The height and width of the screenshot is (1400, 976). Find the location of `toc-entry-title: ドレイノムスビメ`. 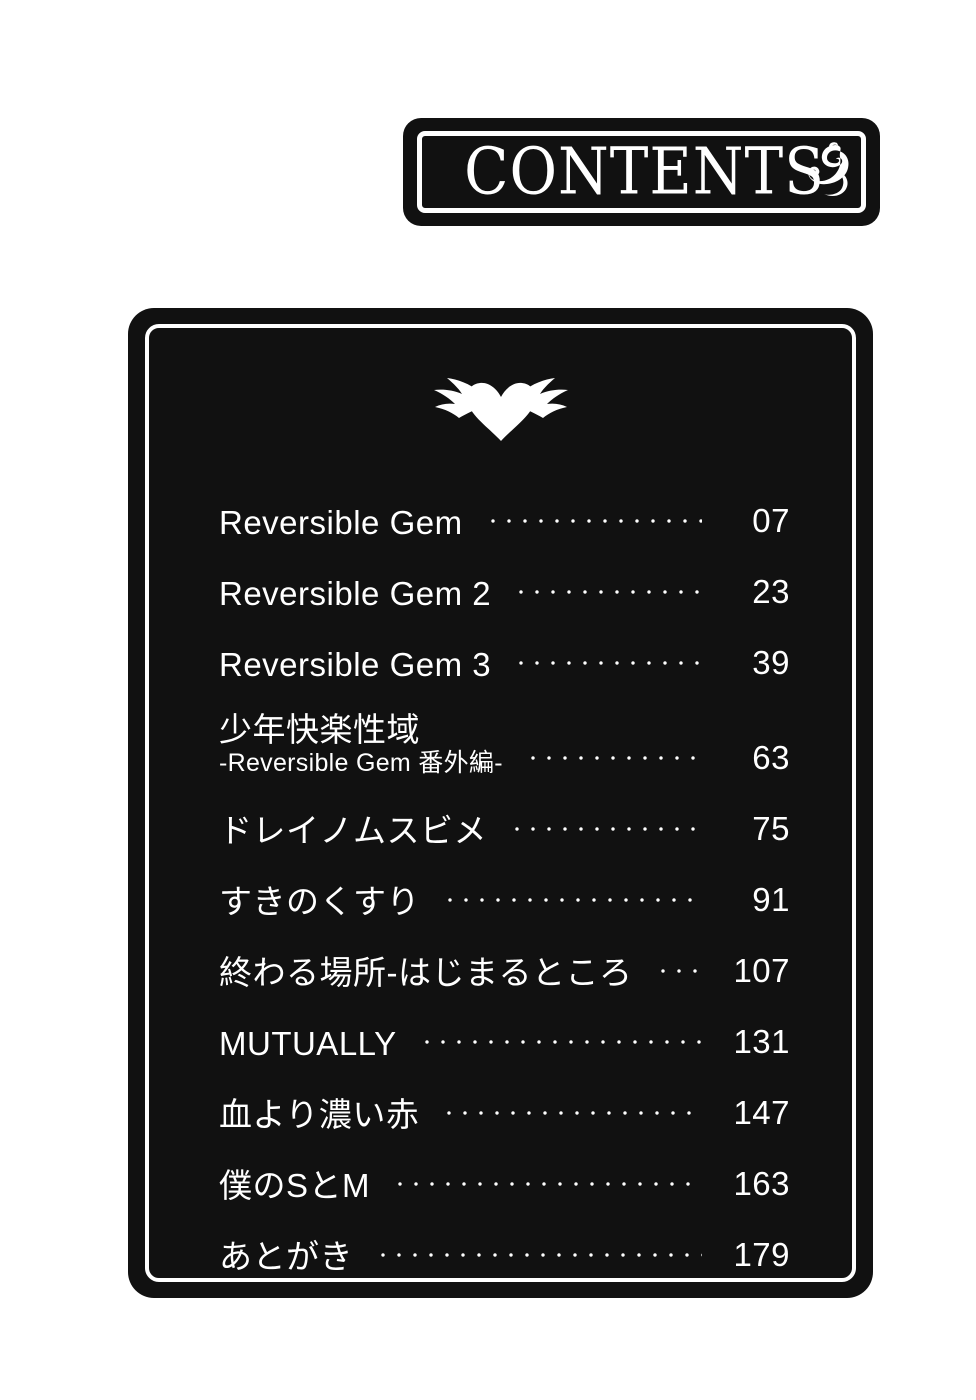

toc-entry-title: ドレイノムスビメ is located at coordinates (353, 831).